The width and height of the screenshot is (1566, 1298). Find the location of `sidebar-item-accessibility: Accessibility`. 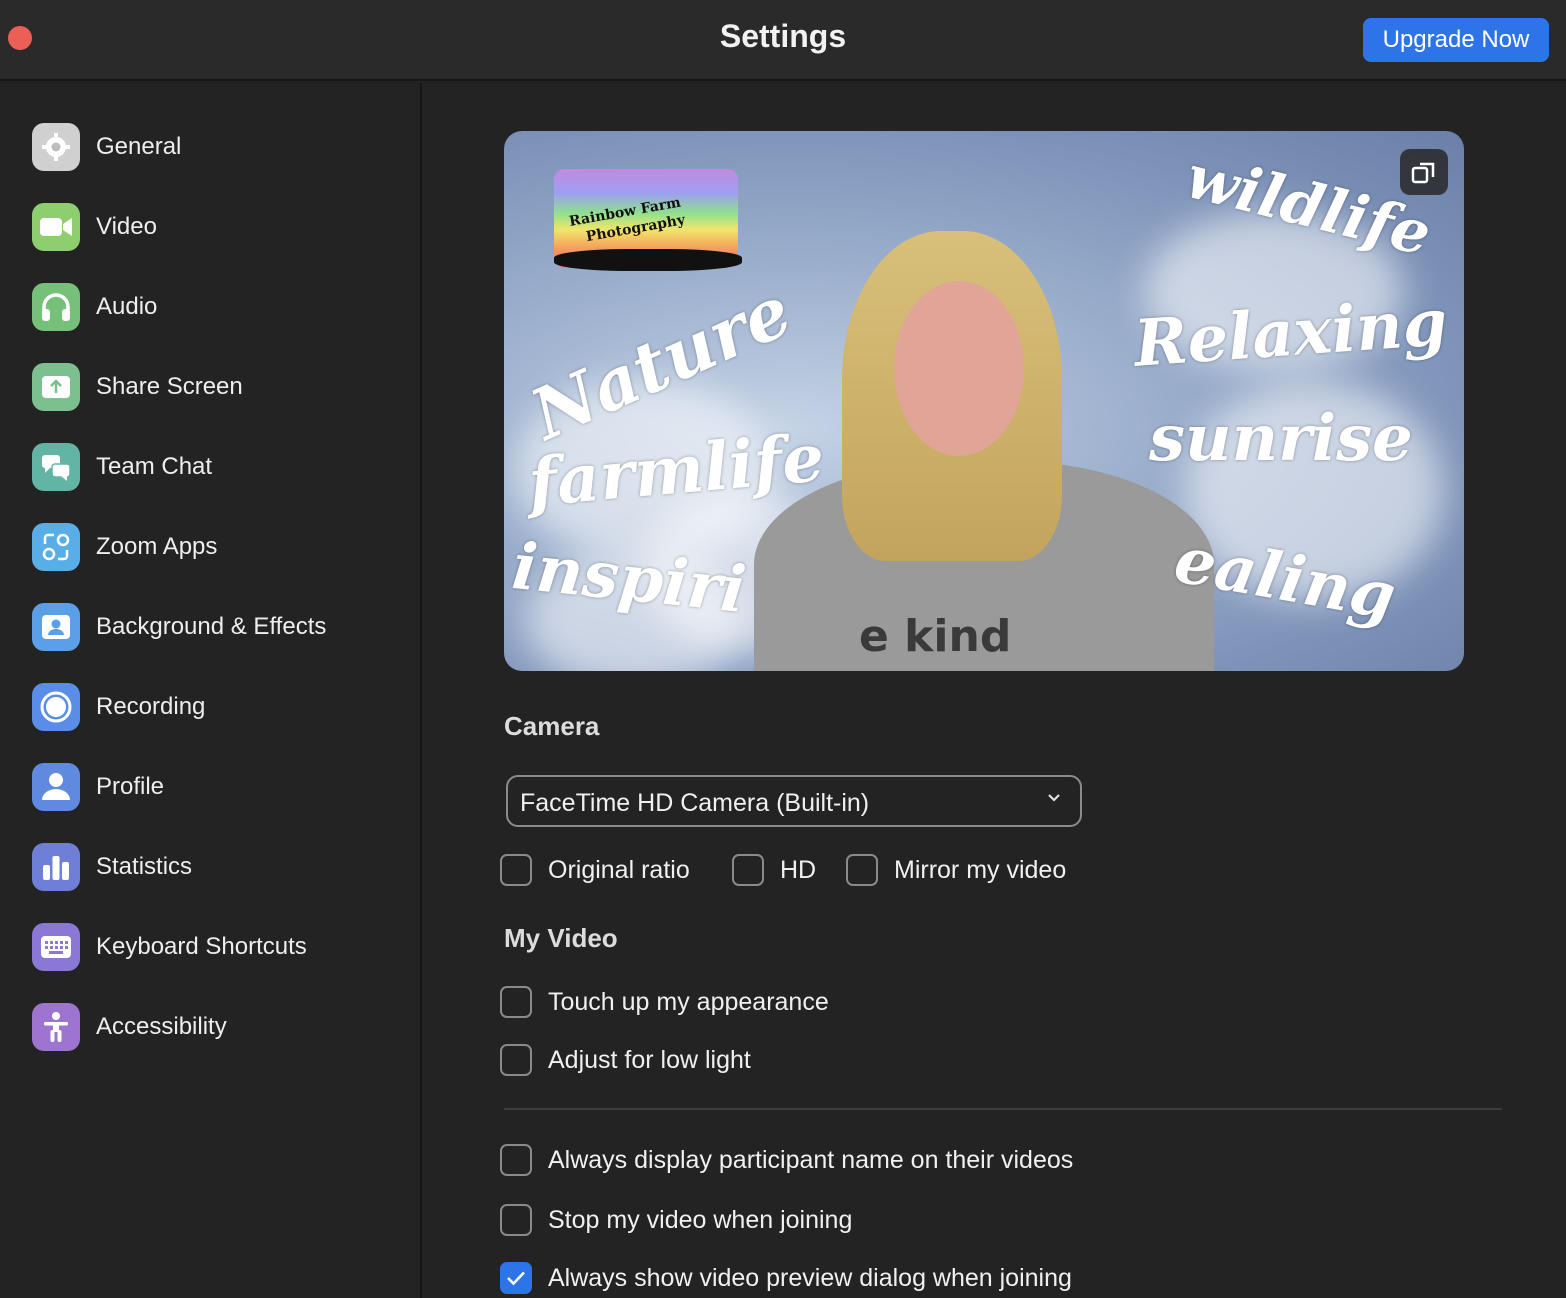

sidebar-item-accessibility: Accessibility is located at coordinates (222, 1027).